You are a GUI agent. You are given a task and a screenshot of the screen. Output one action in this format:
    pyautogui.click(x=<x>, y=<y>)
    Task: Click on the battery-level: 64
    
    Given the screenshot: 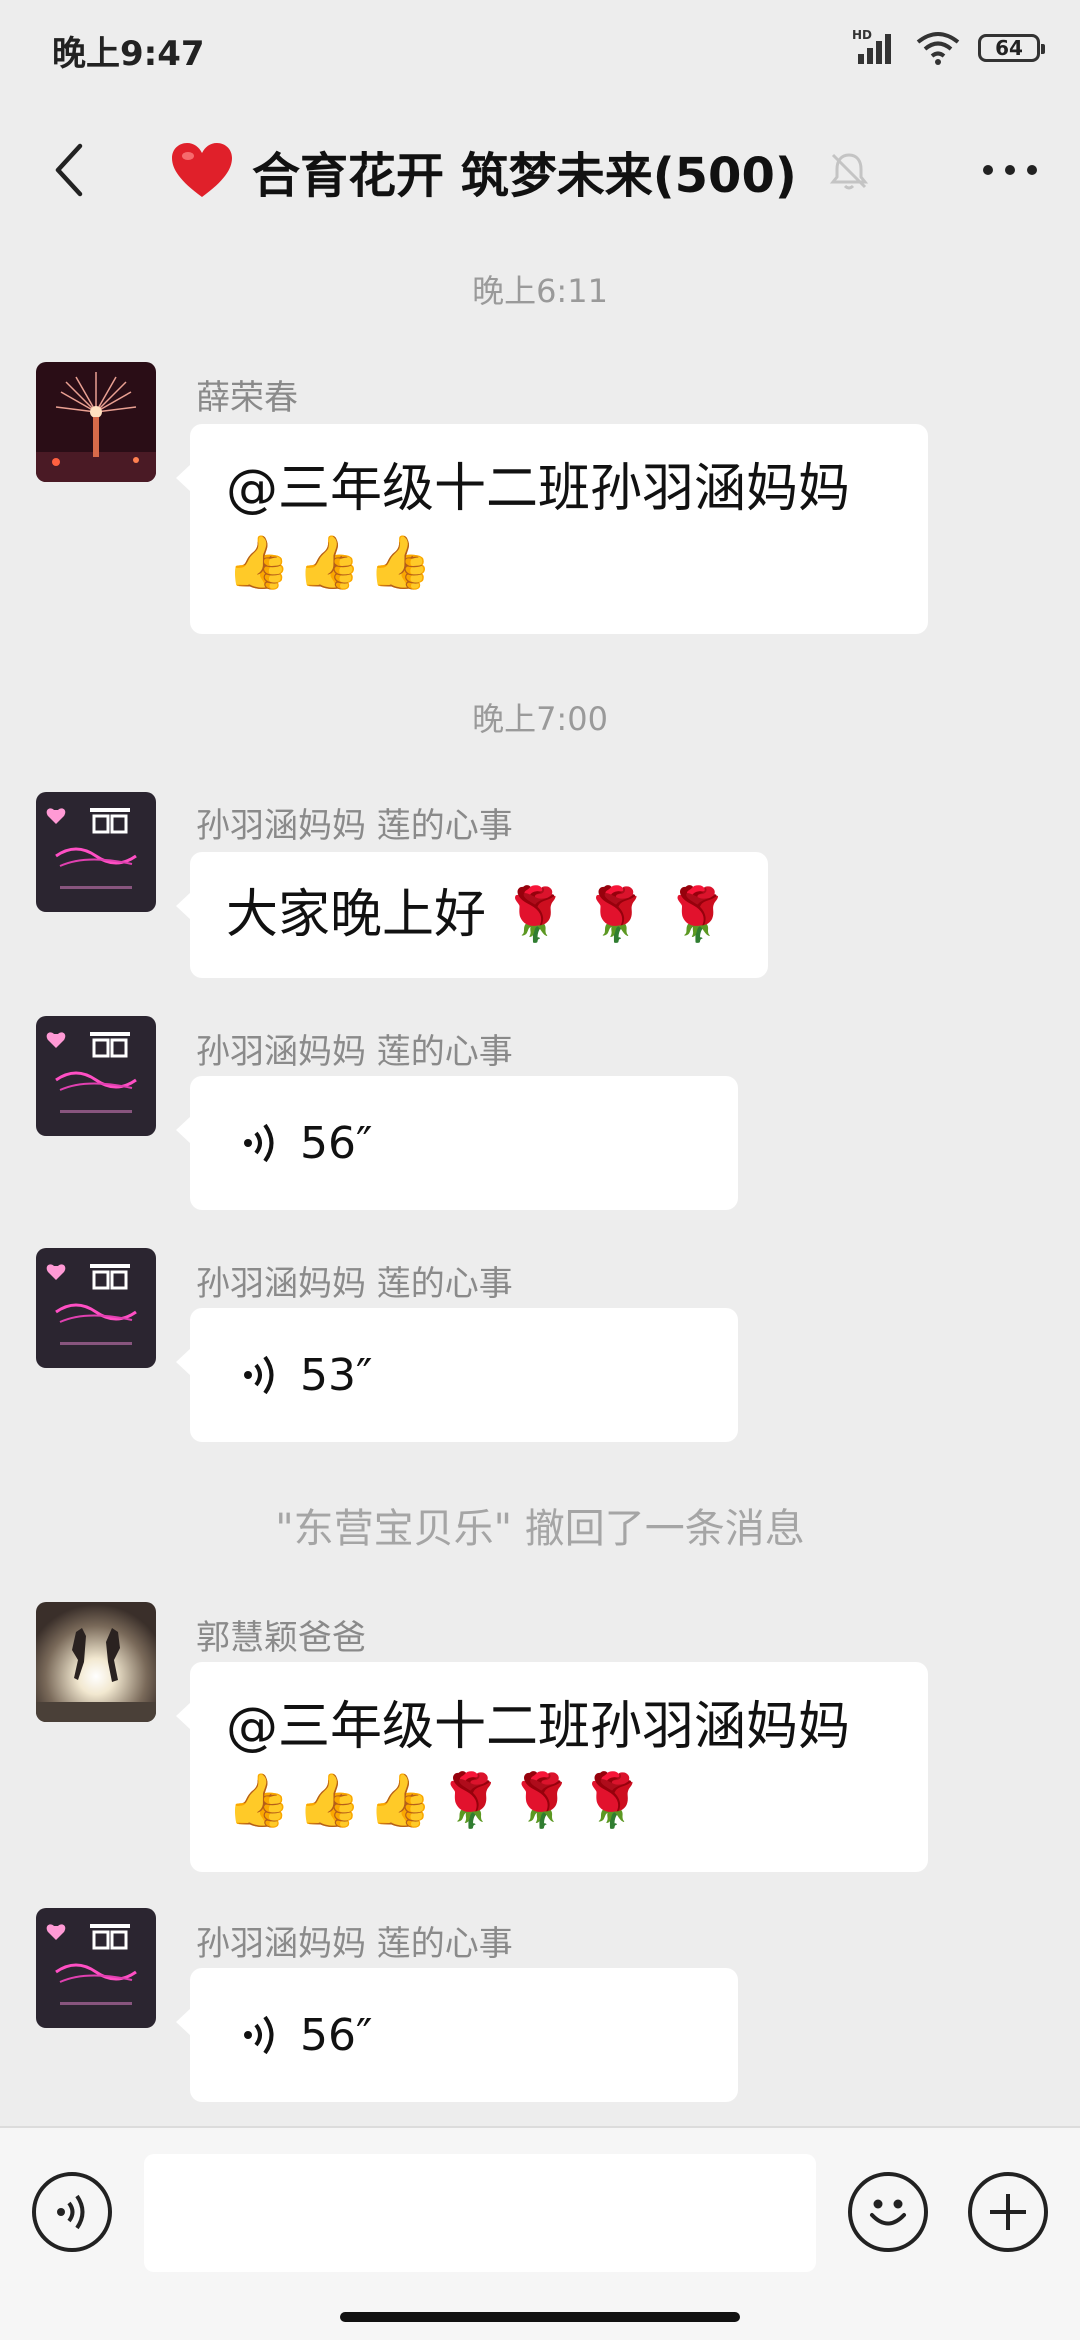 What is the action you would take?
    pyautogui.click(x=1009, y=48)
    